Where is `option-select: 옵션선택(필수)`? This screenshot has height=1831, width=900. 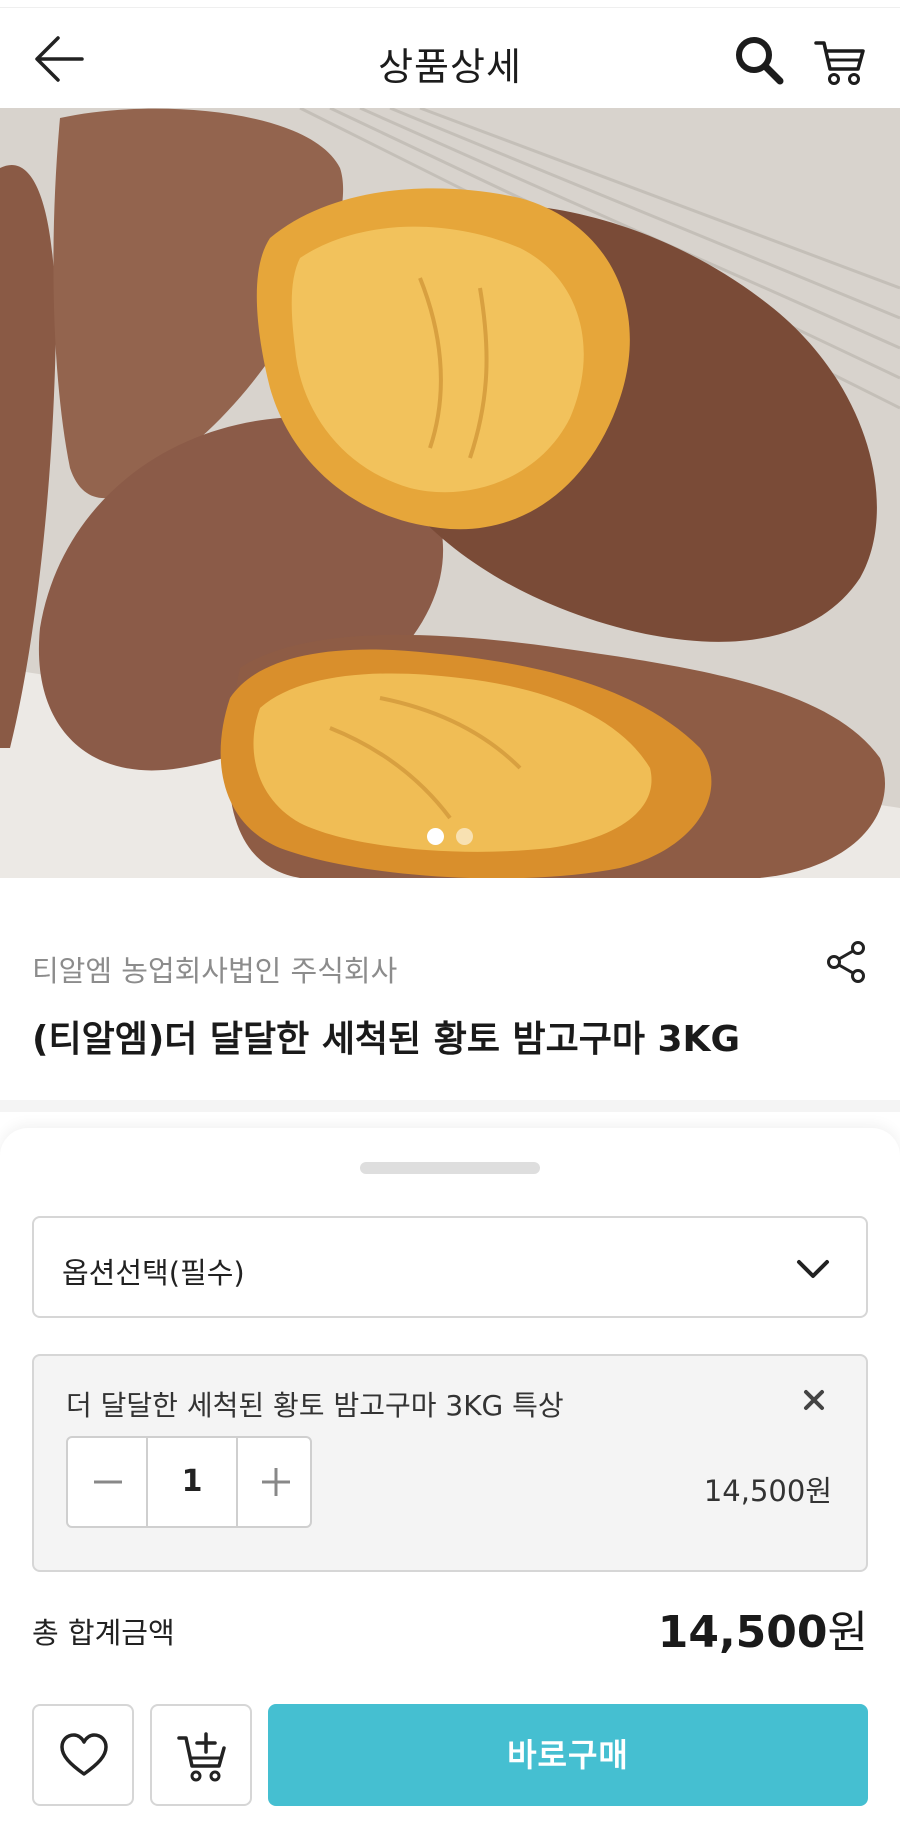 option-select: 옵션선택(필수) is located at coordinates (450, 1267).